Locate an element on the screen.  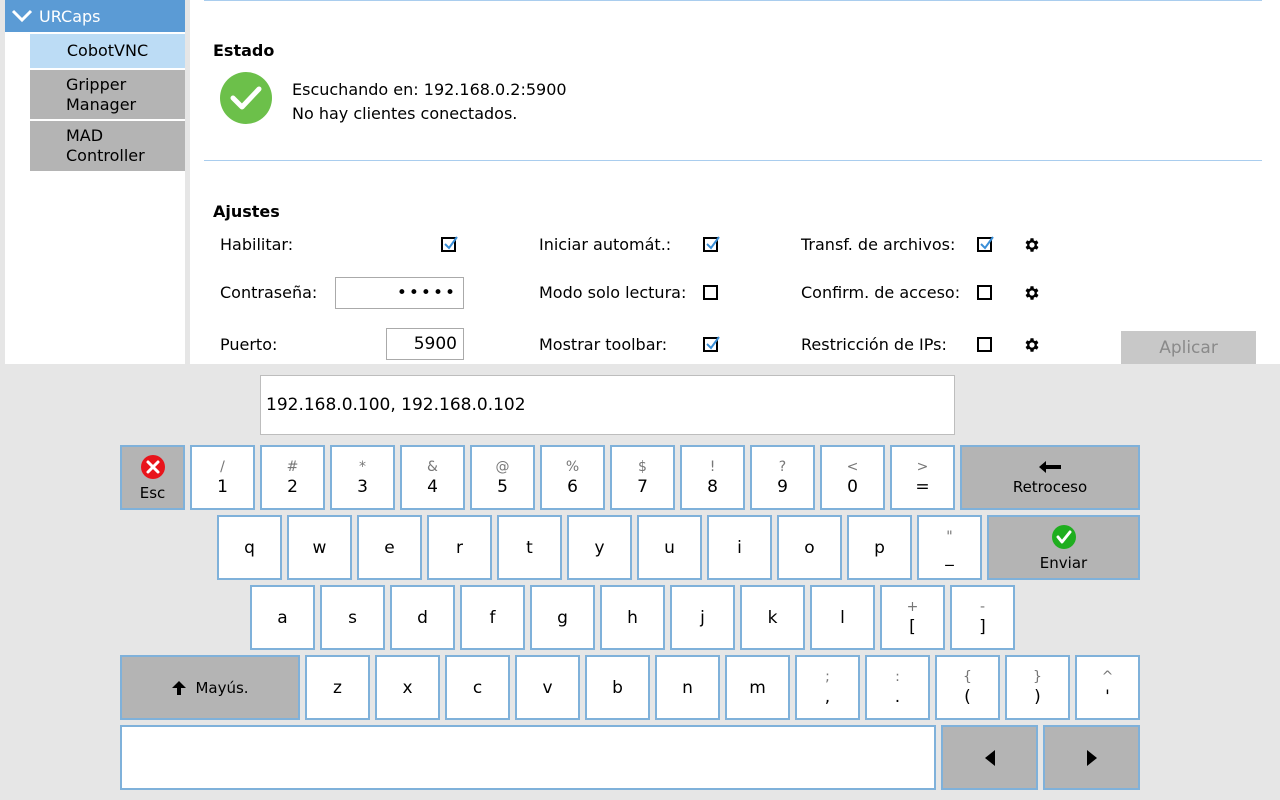
key-main-char: 3 is located at coordinates (362, 486).